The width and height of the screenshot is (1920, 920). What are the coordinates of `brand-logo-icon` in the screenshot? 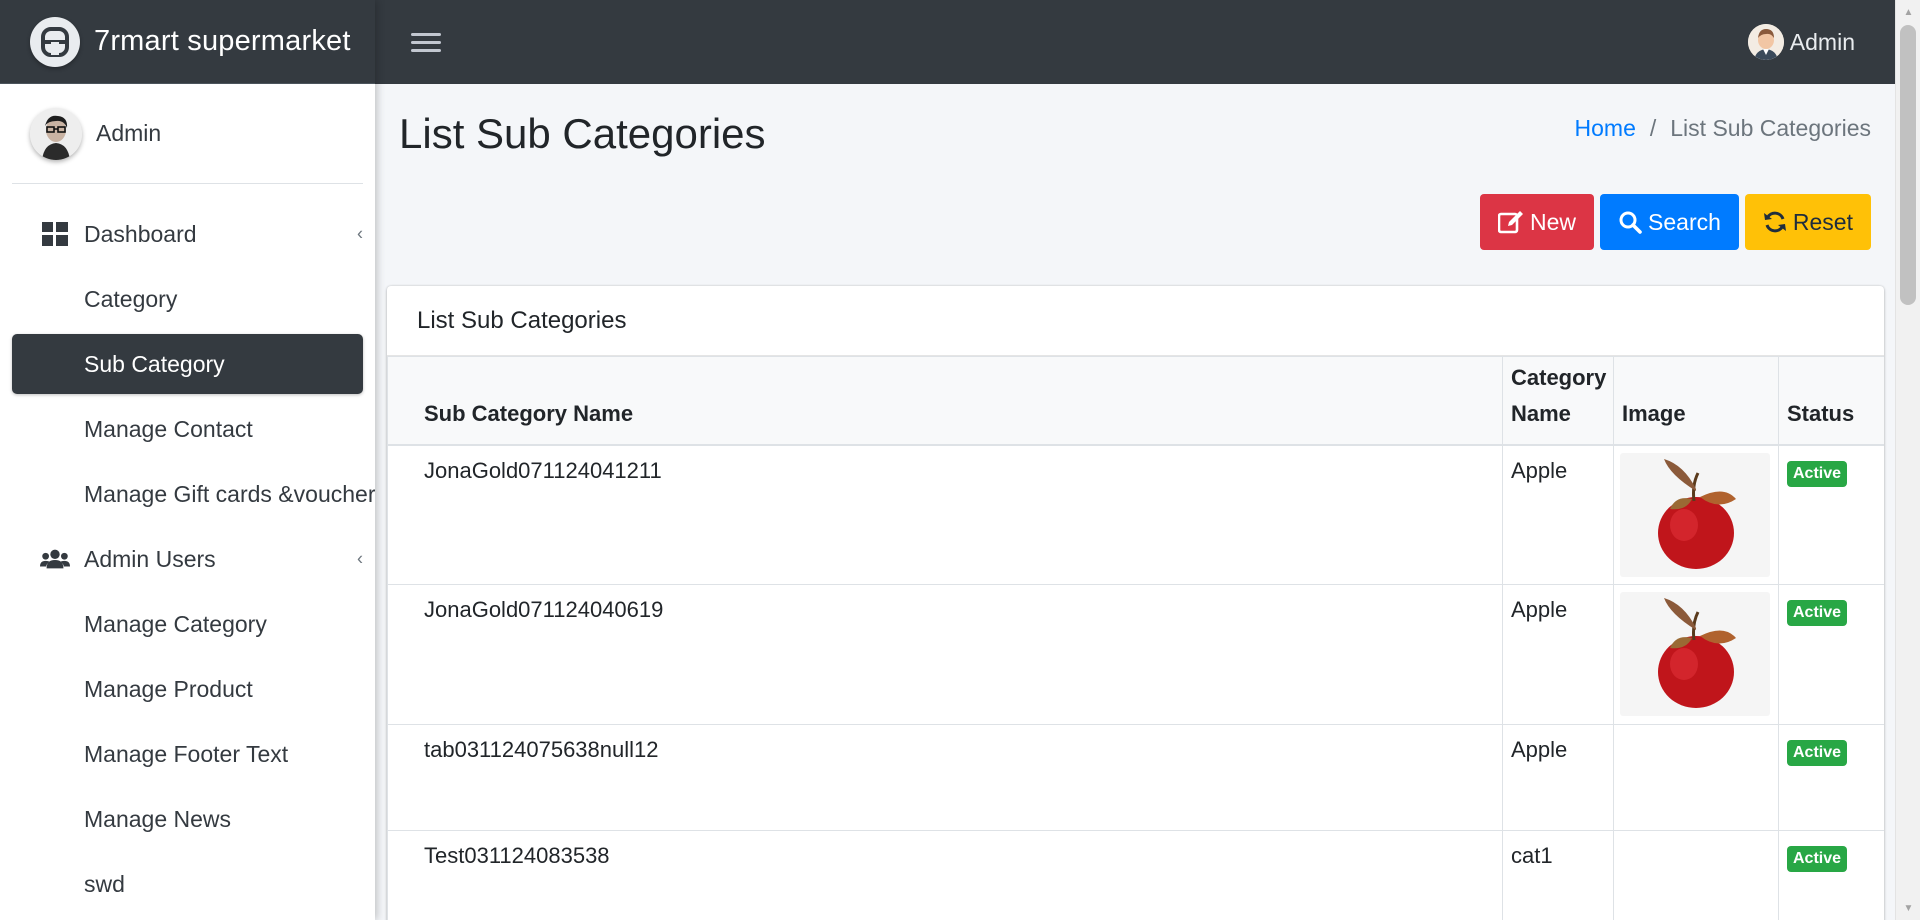 It's located at (55, 41).